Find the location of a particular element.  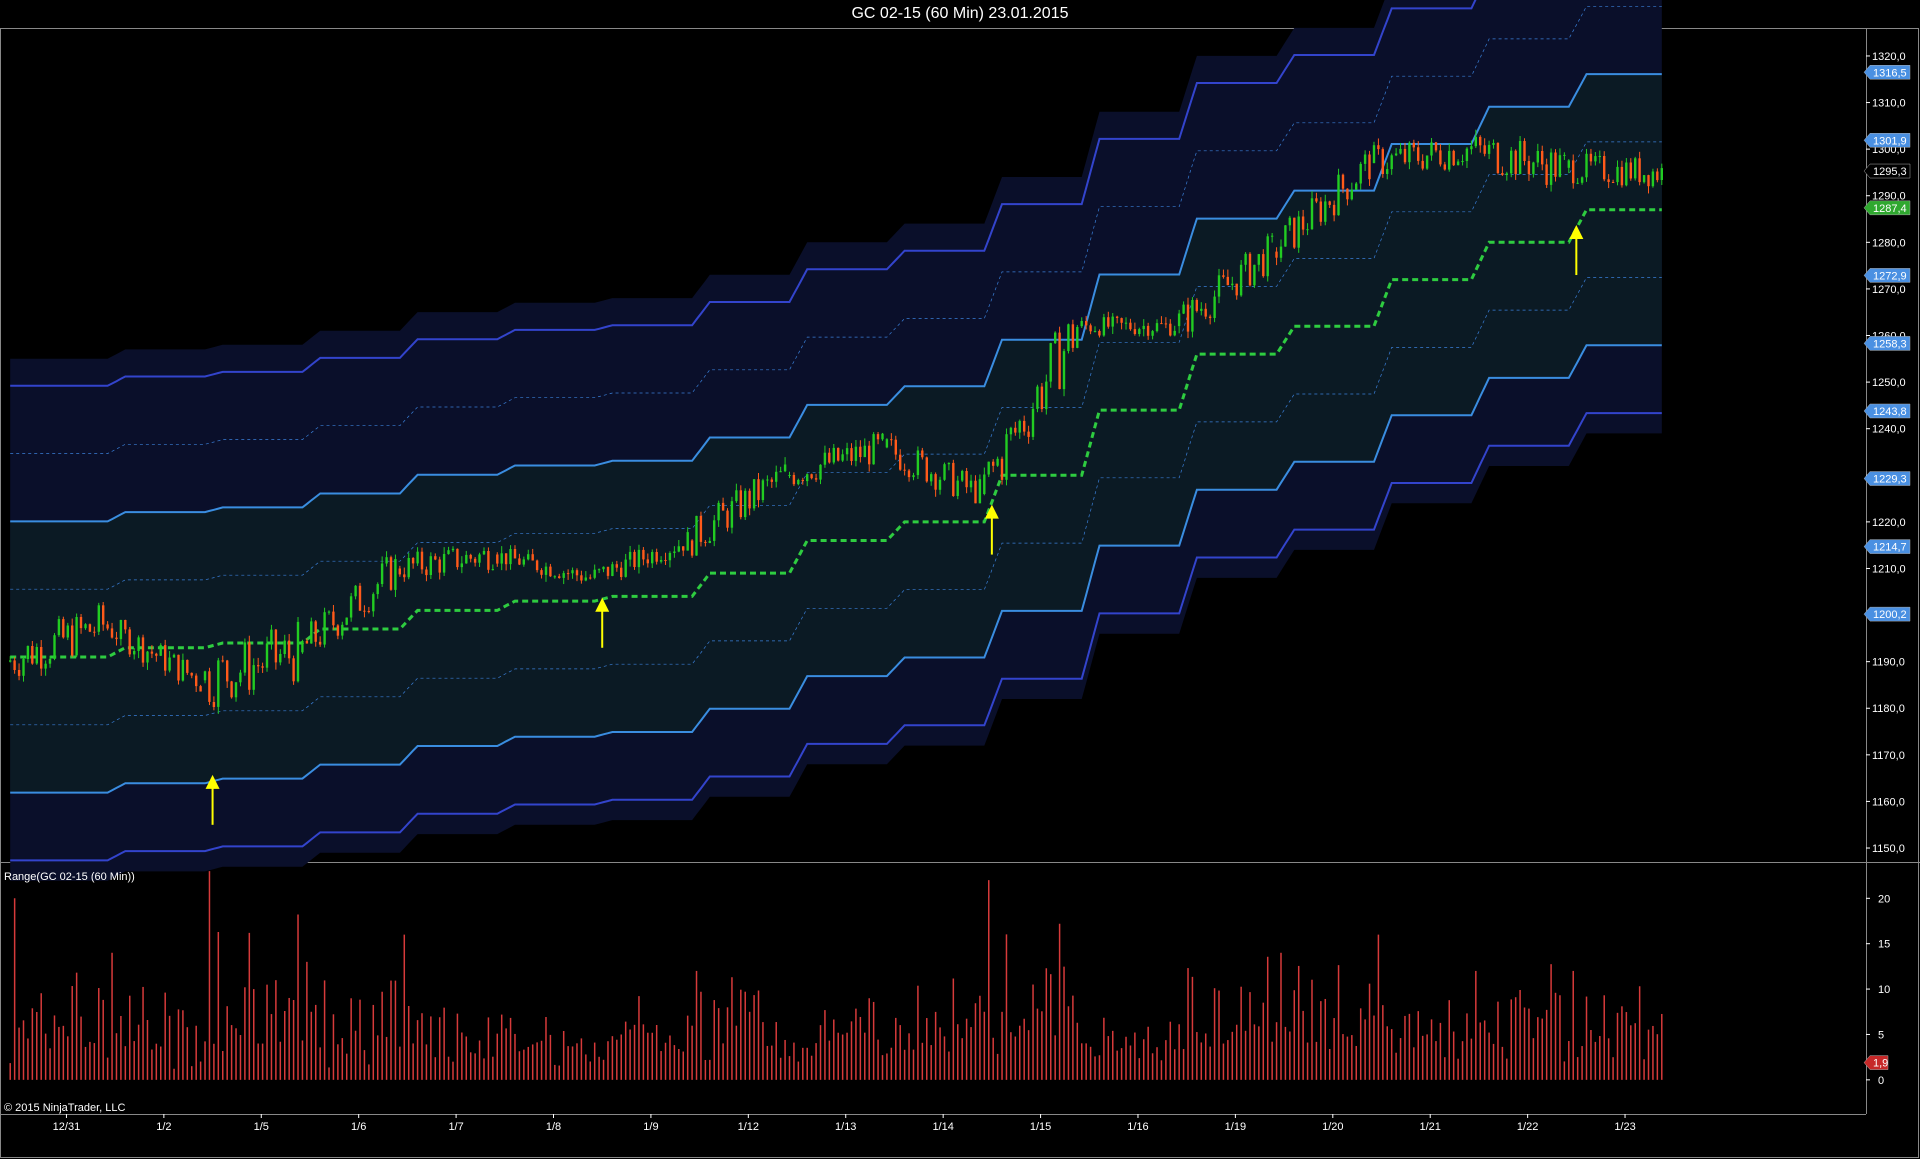

price-tick-label: 1170,0 is located at coordinates (1888, 756).